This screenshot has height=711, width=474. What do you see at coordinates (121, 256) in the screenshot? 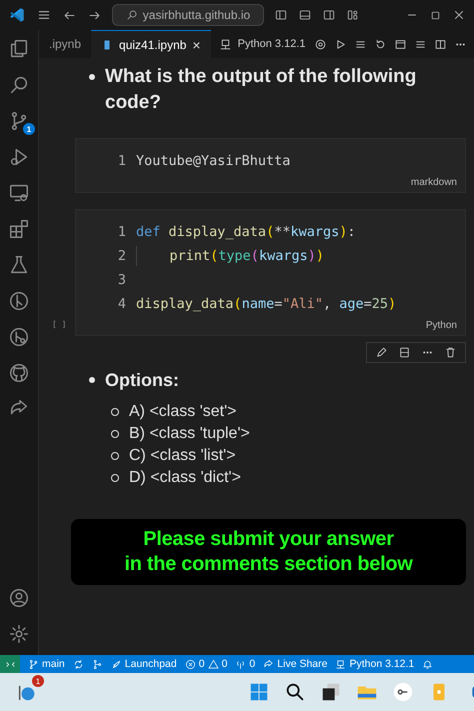
I see `line-number: 2` at bounding box center [121, 256].